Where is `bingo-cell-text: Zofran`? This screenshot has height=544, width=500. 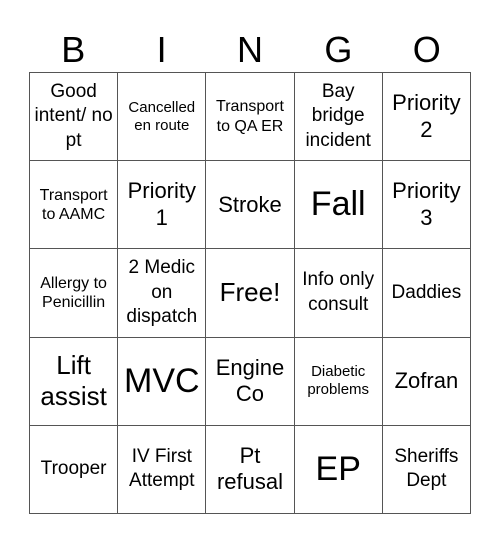
bingo-cell-text: Zofran is located at coordinates (426, 380).